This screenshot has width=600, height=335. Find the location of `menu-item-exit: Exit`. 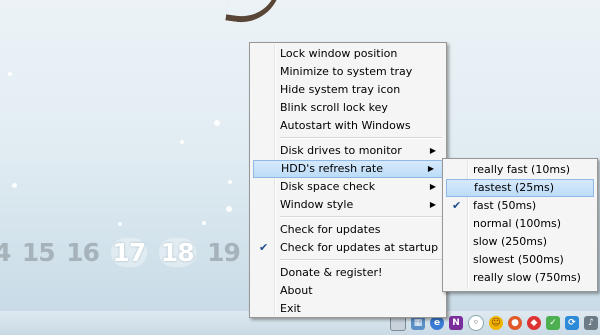

menu-item-exit: Exit is located at coordinates (348, 309).